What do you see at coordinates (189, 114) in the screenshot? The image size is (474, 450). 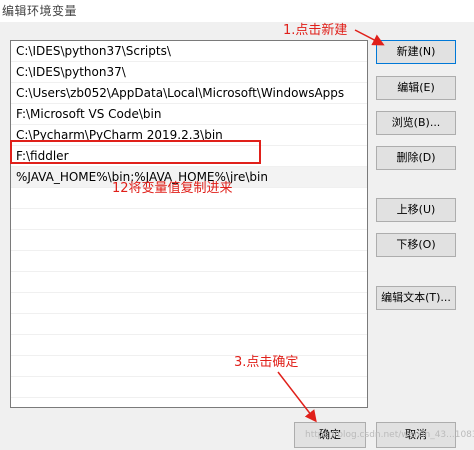 I see `list-item: F:\Microsoft VS Code\bin` at bounding box center [189, 114].